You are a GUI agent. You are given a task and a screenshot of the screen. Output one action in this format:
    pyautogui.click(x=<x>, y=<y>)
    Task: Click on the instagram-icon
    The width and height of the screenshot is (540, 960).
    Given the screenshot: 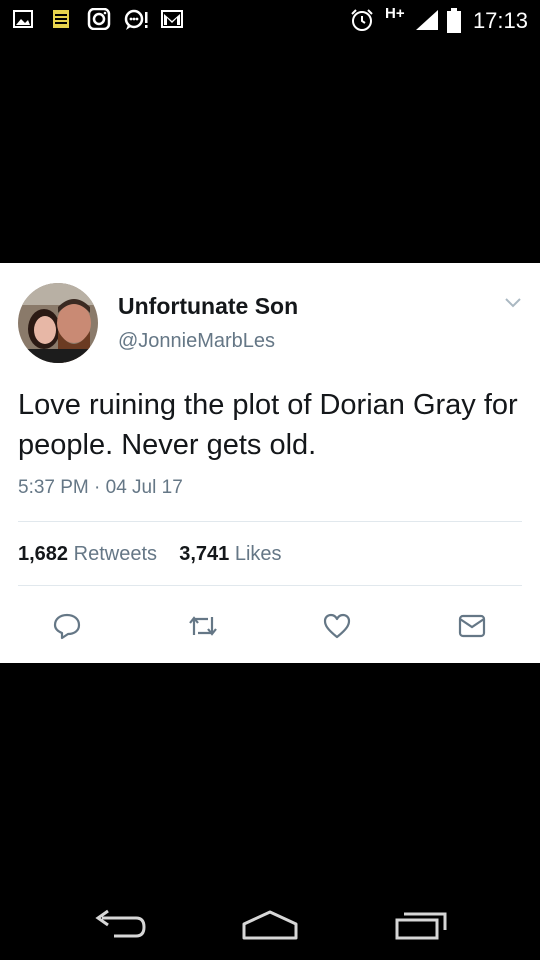 What is the action you would take?
    pyautogui.click(x=99, y=19)
    